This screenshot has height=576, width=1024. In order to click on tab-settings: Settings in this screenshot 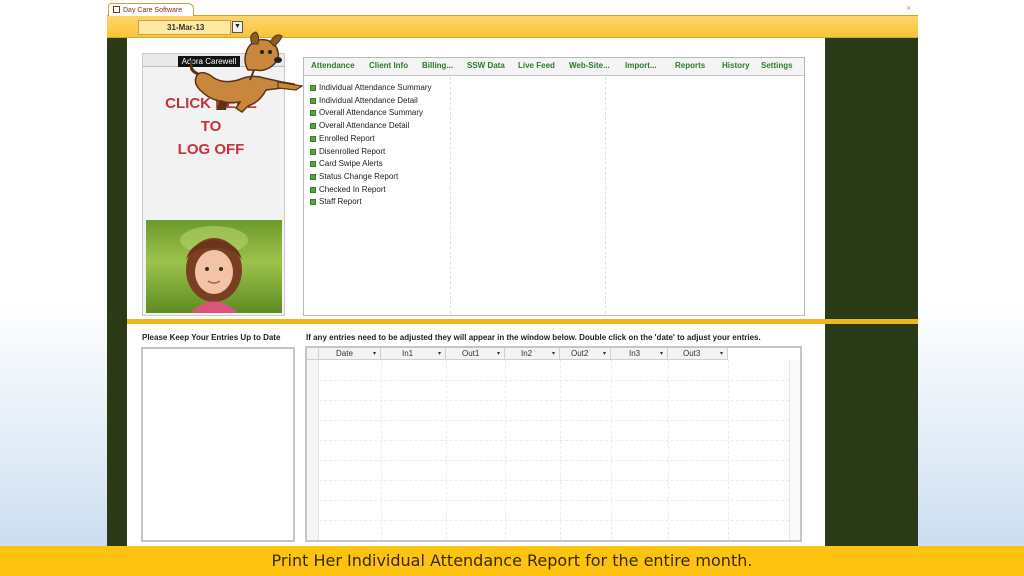, I will do `click(777, 65)`.